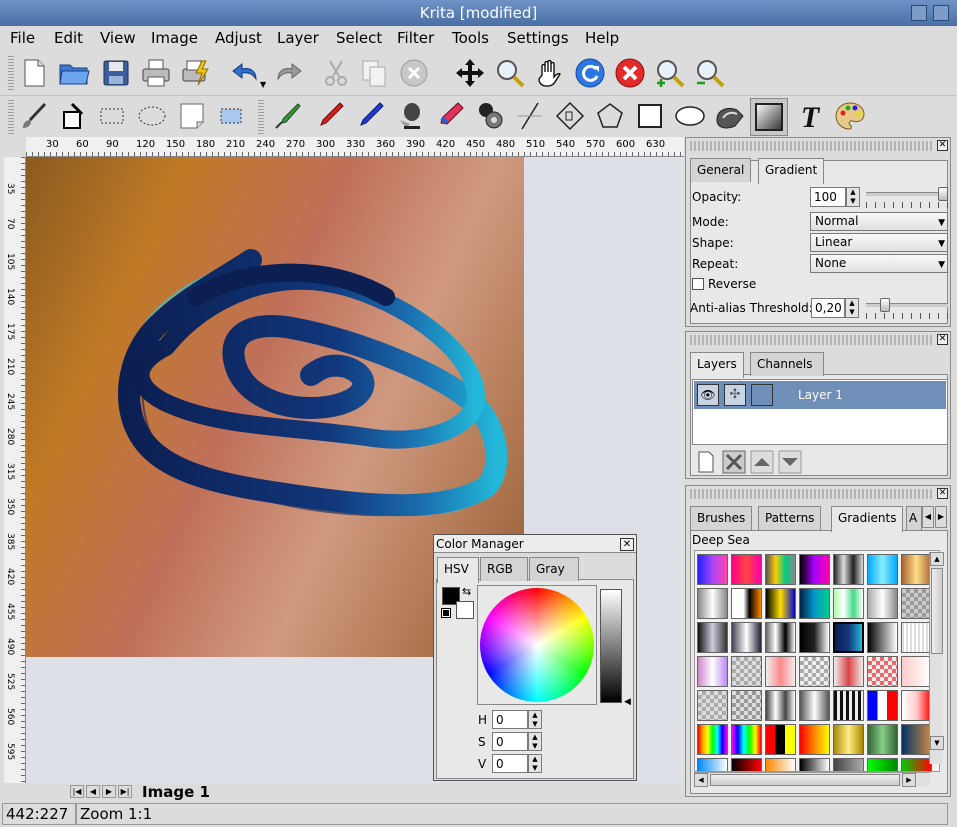  I want to click on cut-icon, so click(336, 73).